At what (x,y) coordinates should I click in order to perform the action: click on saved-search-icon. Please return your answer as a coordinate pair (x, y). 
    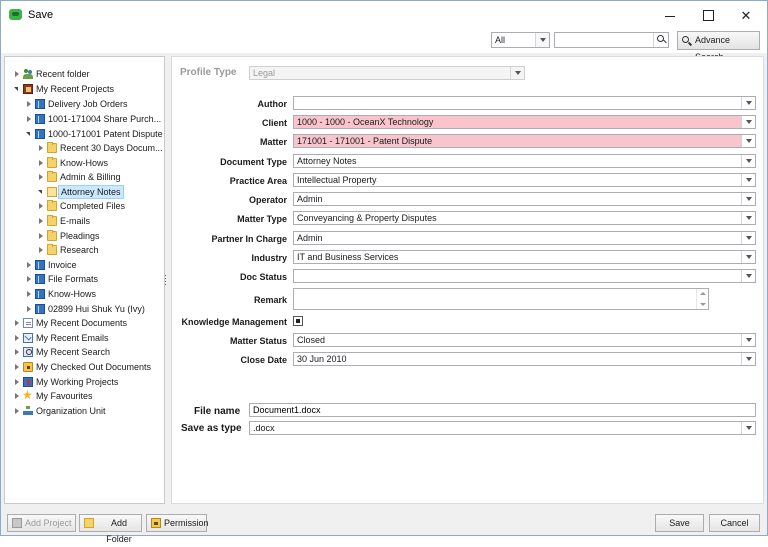
    Looking at the image, I should click on (28, 352).